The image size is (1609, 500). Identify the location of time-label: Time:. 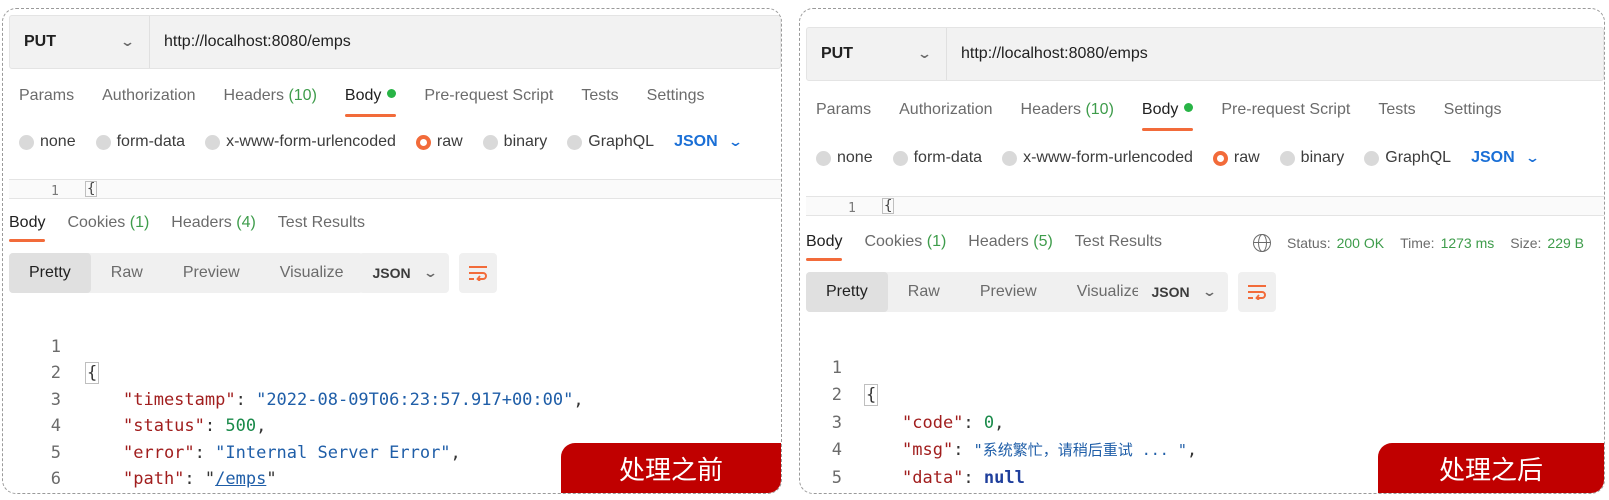
(1417, 243).